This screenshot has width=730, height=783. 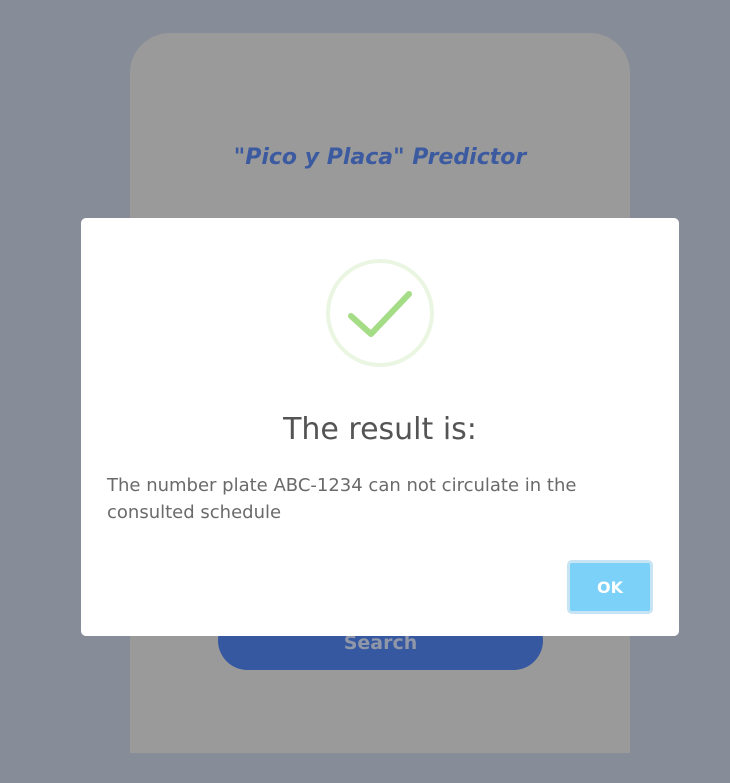 I want to click on ok-button: OK, so click(x=610, y=587).